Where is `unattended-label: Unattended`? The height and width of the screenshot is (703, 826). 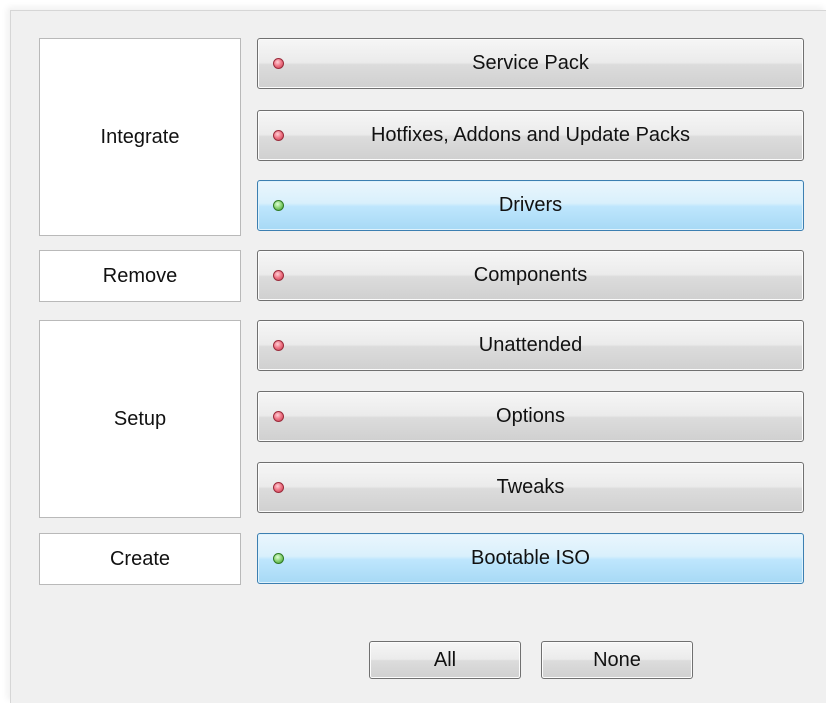 unattended-label: Unattended is located at coordinates (530, 345).